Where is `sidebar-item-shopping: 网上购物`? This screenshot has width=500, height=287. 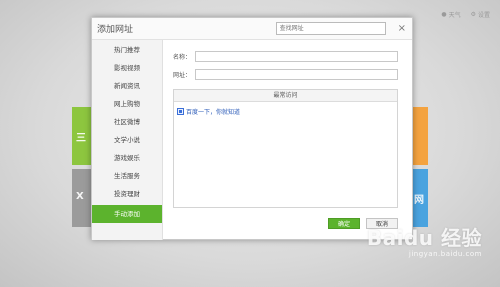 sidebar-item-shopping: 网上购物 is located at coordinates (127, 104).